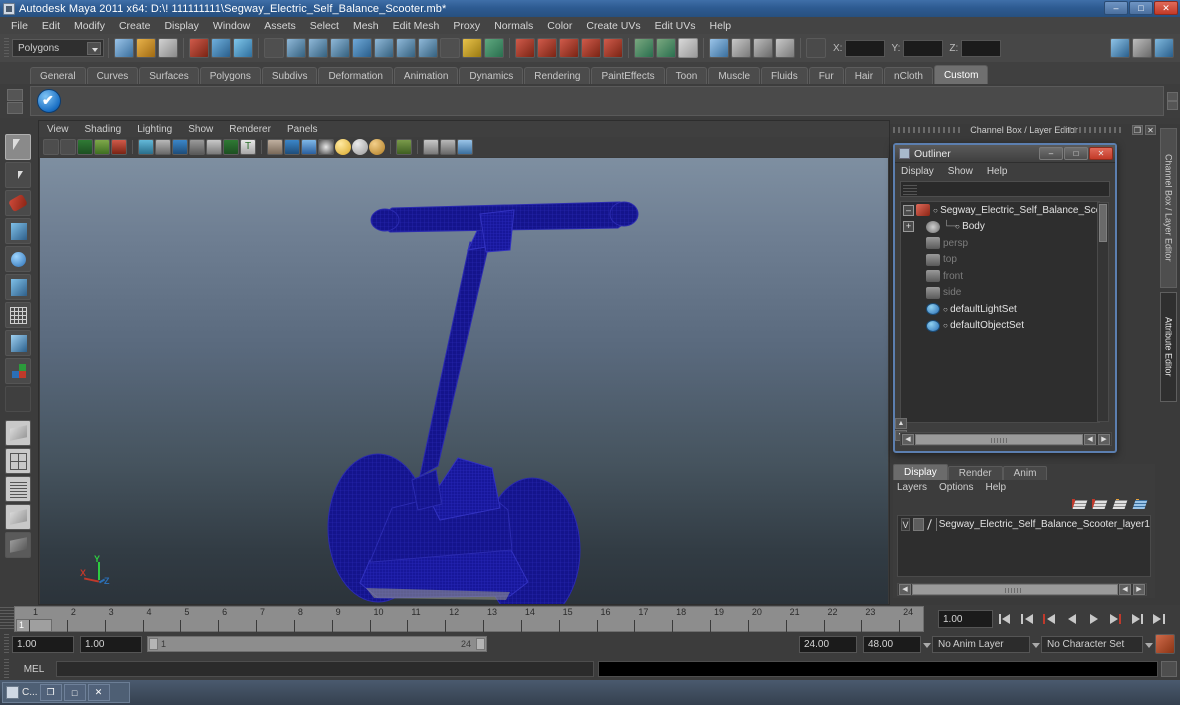 The height and width of the screenshot is (705, 1180). What do you see at coordinates (18, 489) in the screenshot?
I see `outliner-persp-panel` at bounding box center [18, 489].